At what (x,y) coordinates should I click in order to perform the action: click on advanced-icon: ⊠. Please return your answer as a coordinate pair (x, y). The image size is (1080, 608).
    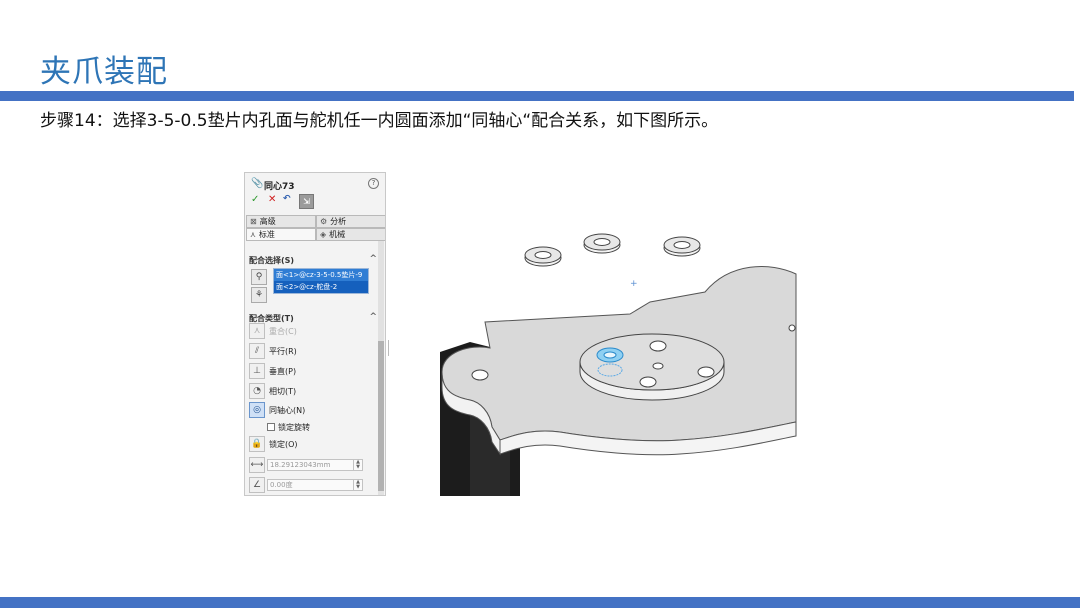
    Looking at the image, I should click on (253, 221).